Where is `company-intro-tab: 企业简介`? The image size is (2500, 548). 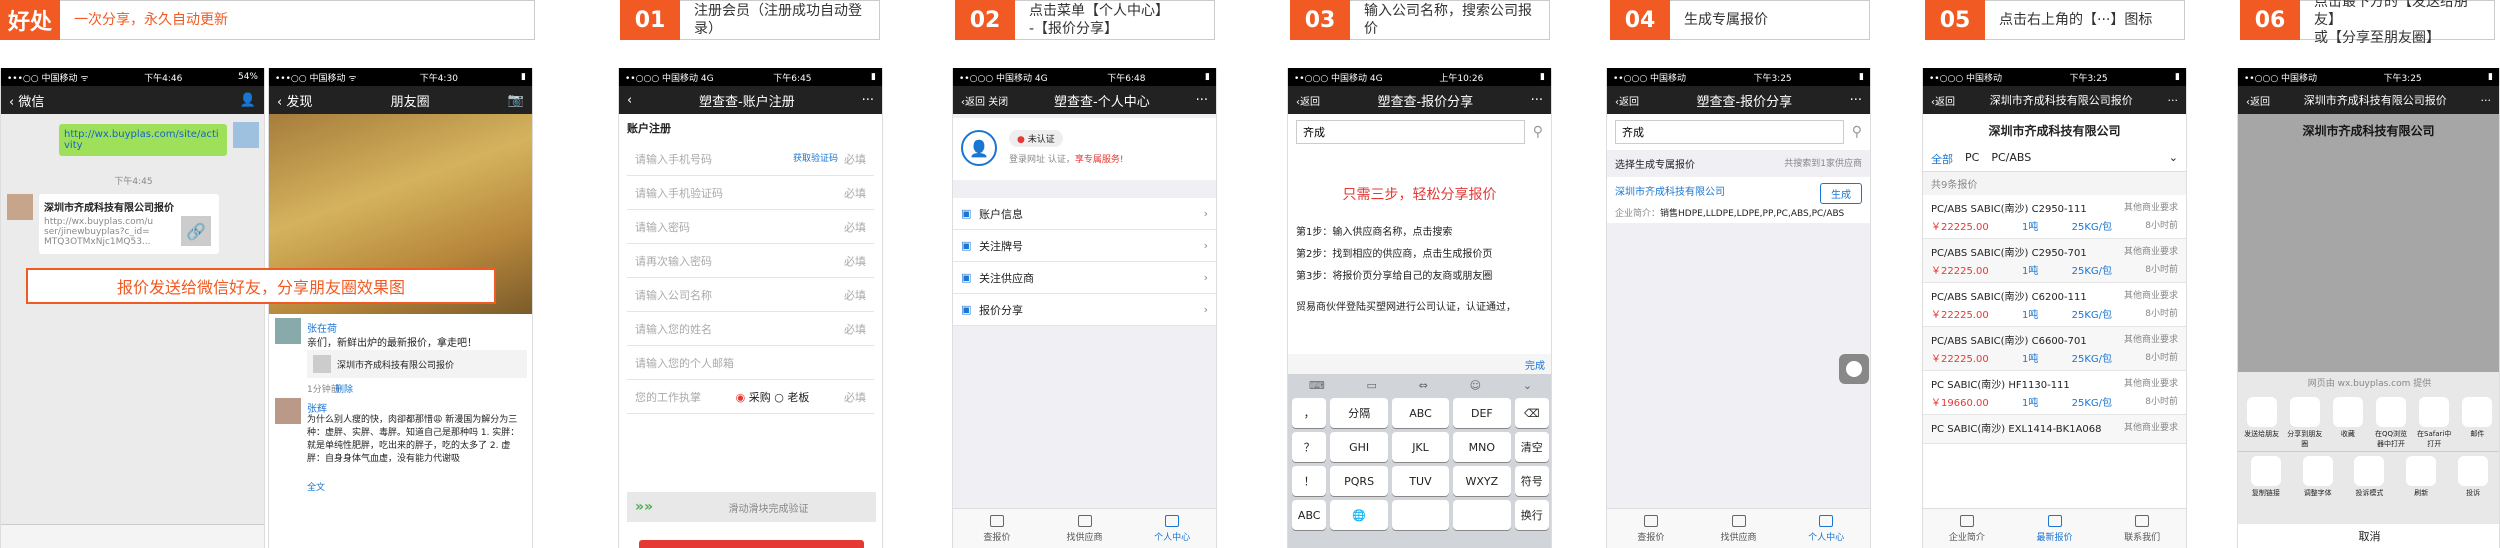 company-intro-tab: 企业简介 is located at coordinates (1967, 528).